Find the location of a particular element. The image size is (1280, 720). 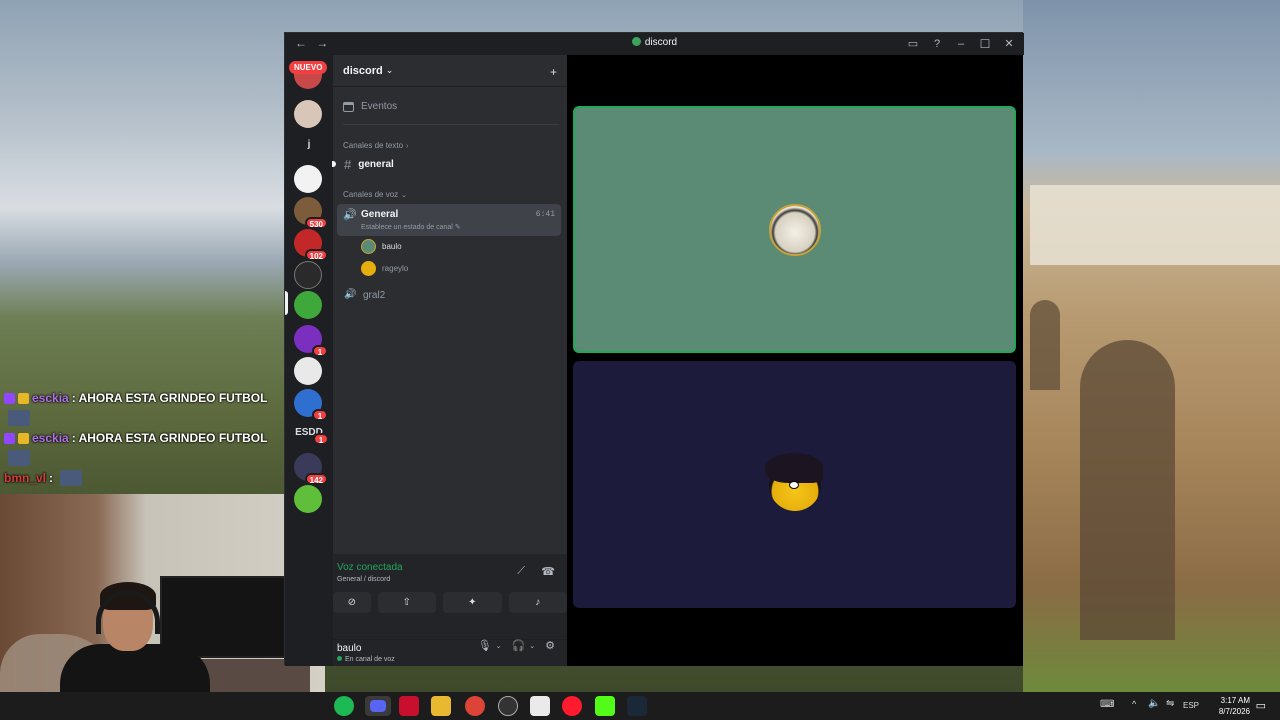

headphones-icon: 🎧 is located at coordinates (519, 645).